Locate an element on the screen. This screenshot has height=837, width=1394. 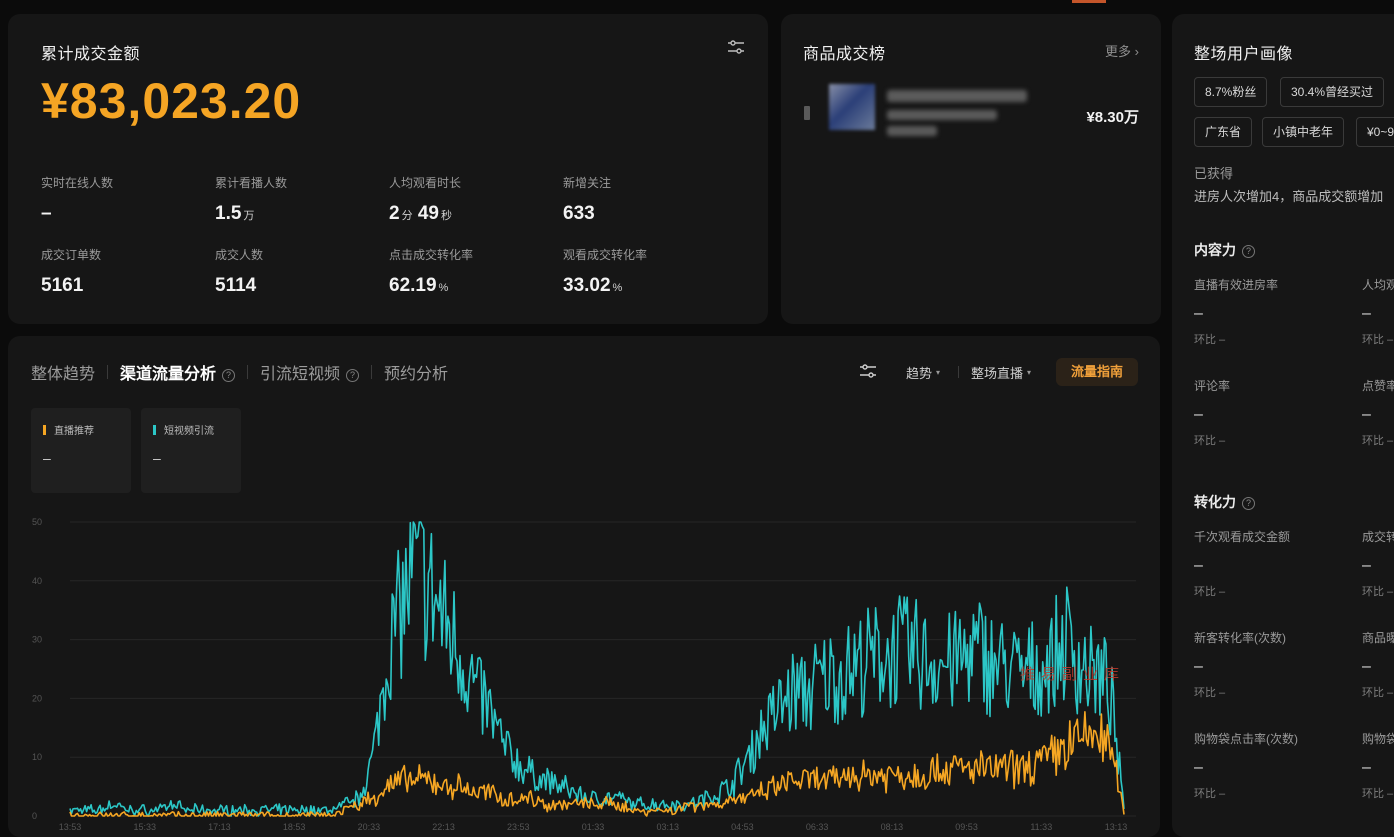
x-tick-label: 17:13 is located at coordinates (219, 827).